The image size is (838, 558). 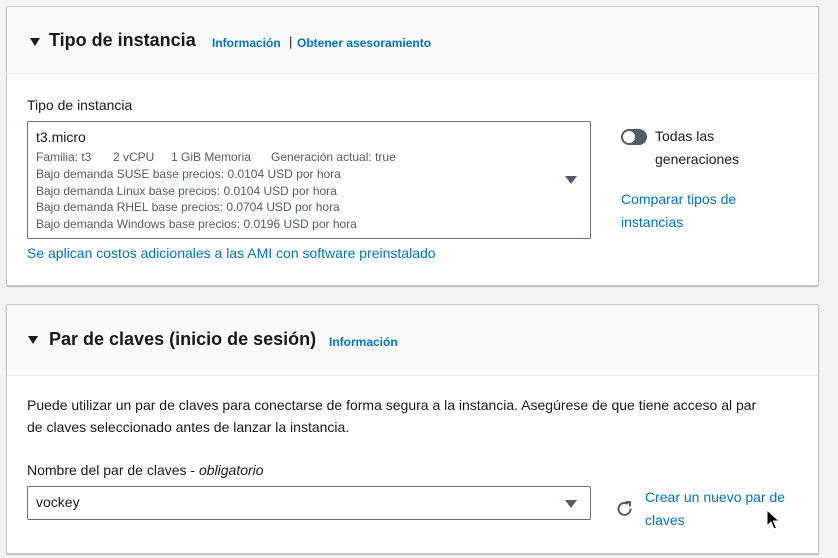 What do you see at coordinates (122, 40) in the screenshot?
I see `instance-type-title: Tipo de instancia` at bounding box center [122, 40].